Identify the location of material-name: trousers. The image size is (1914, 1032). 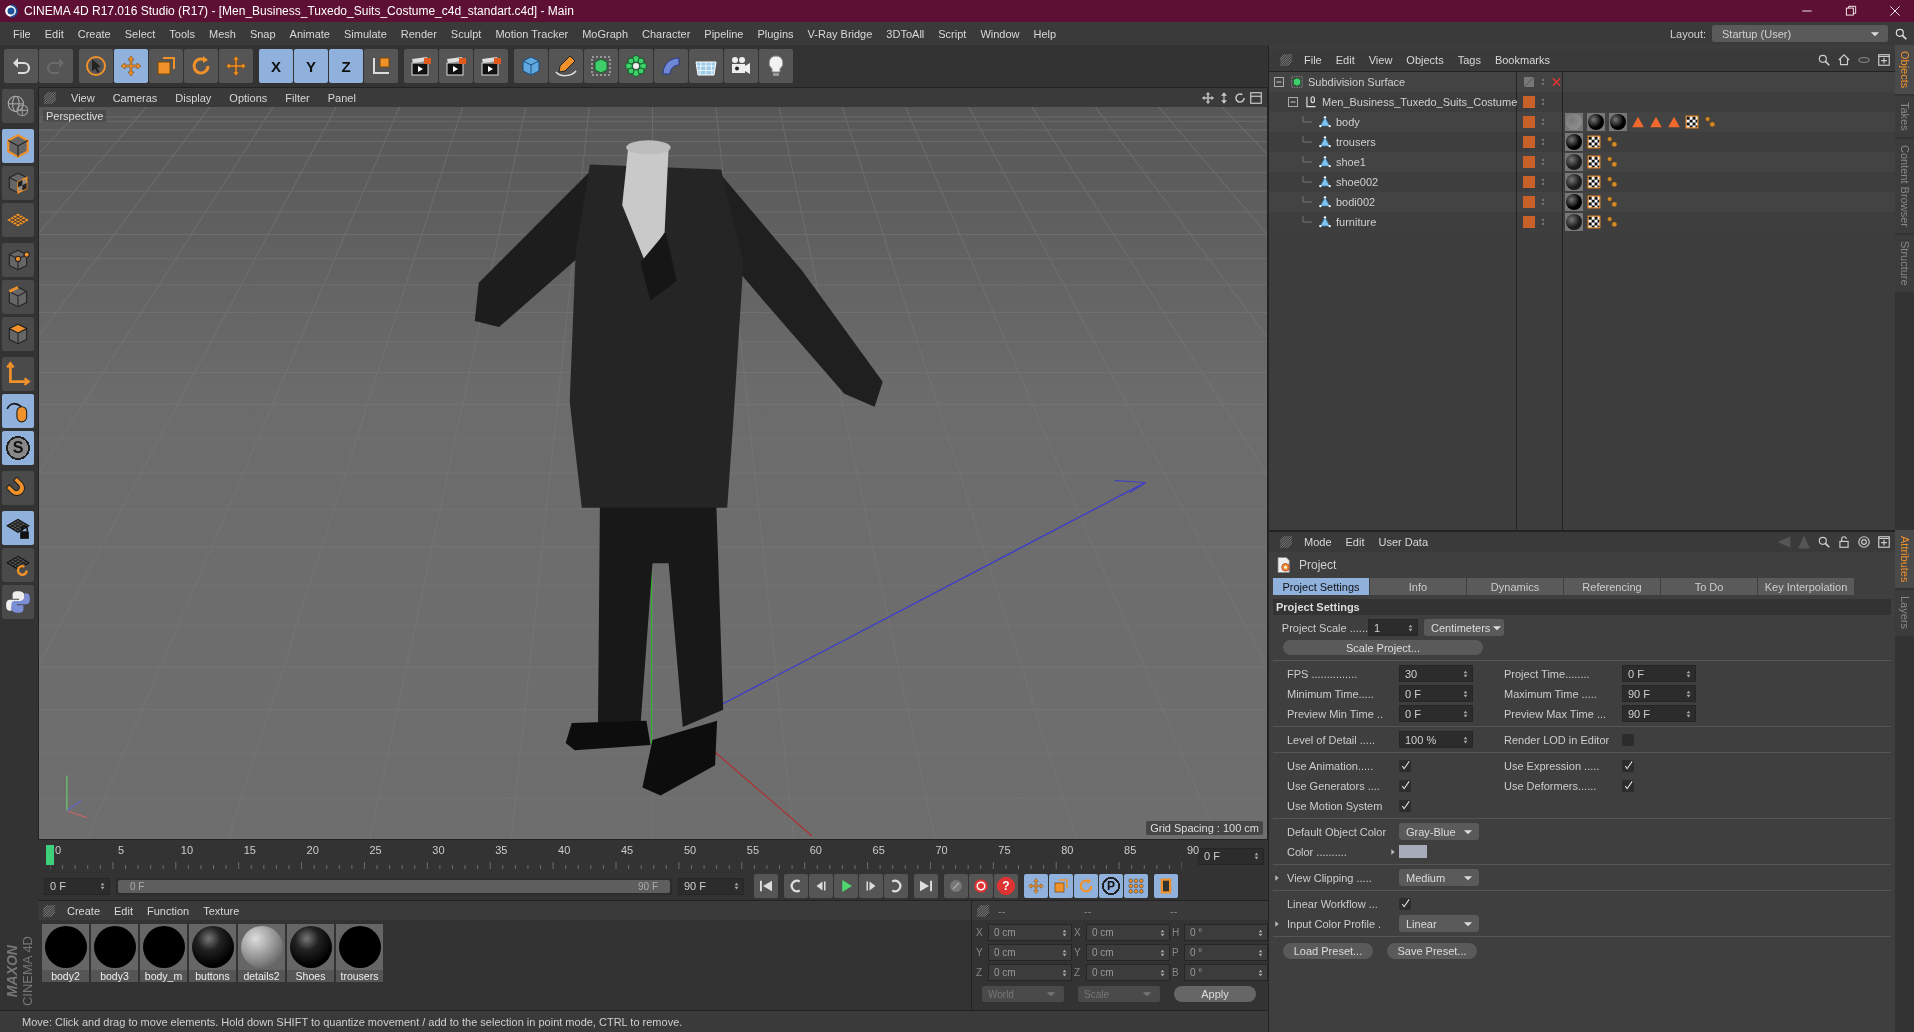
(359, 976).